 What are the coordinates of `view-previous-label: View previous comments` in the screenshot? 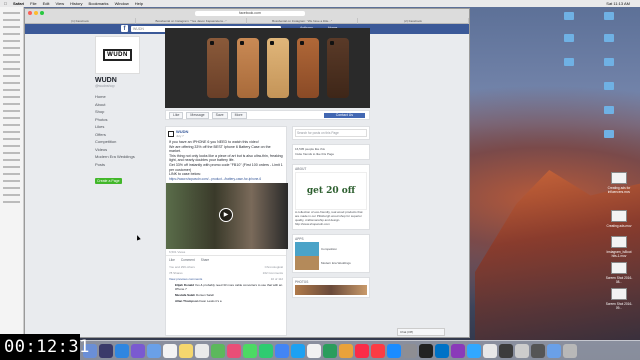 It's located at (185, 279).